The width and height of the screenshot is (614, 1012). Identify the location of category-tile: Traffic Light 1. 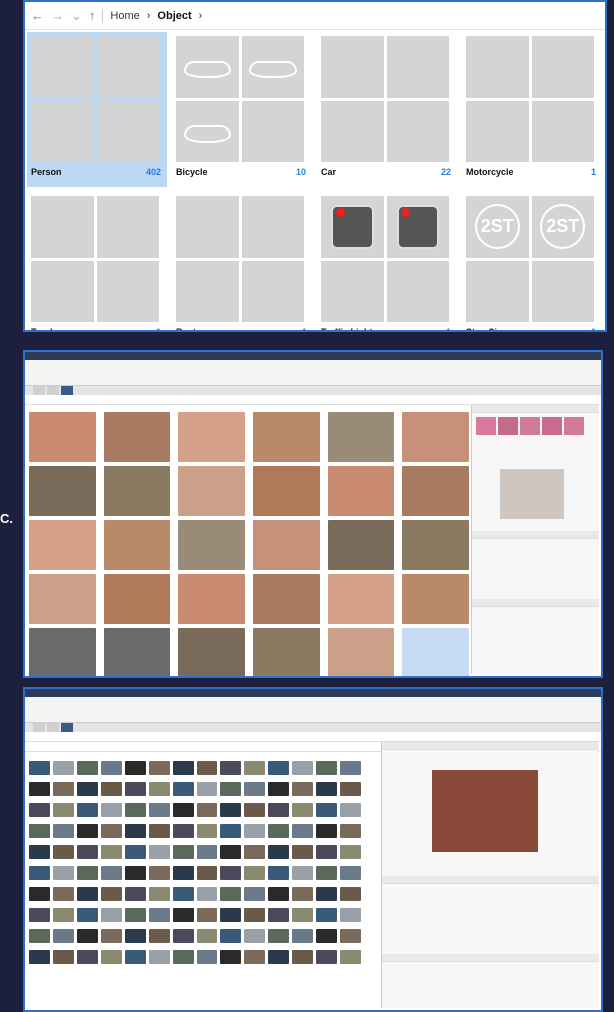
(387, 261).